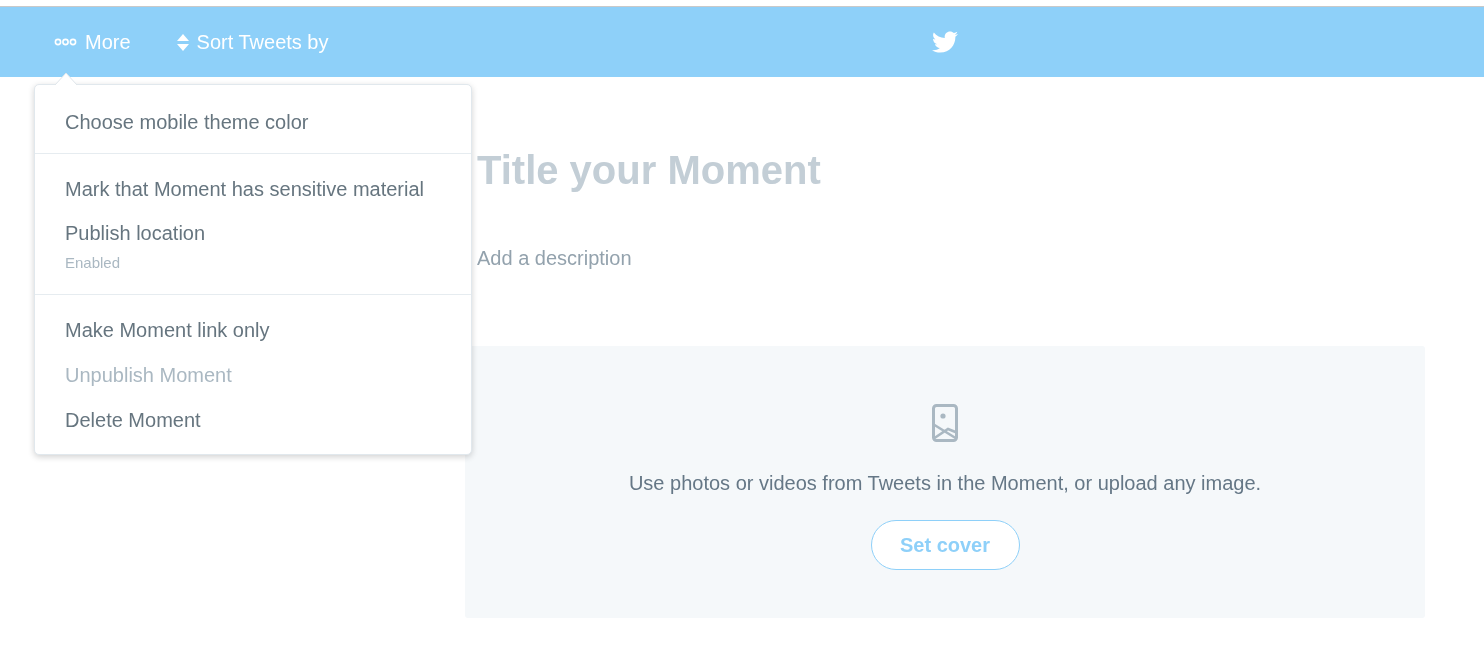 The image size is (1484, 657). Describe the element at coordinates (182, 42) in the screenshot. I see `up-down-caret-icon` at that location.